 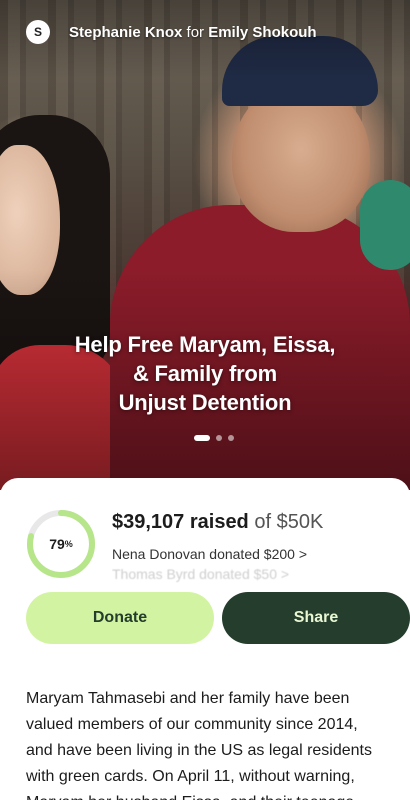 I want to click on campaign-title-line-1: Help Free Maryam, Eissa,, so click(x=205, y=344).